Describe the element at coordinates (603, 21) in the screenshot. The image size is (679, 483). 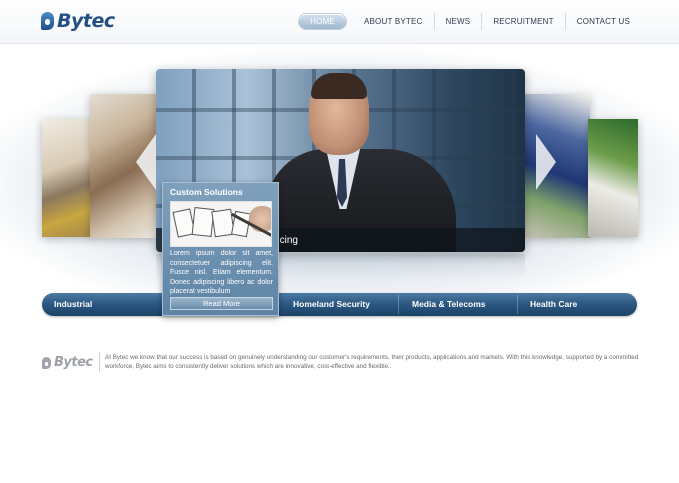
I see `nav-contact-us: CONTACT US` at that location.